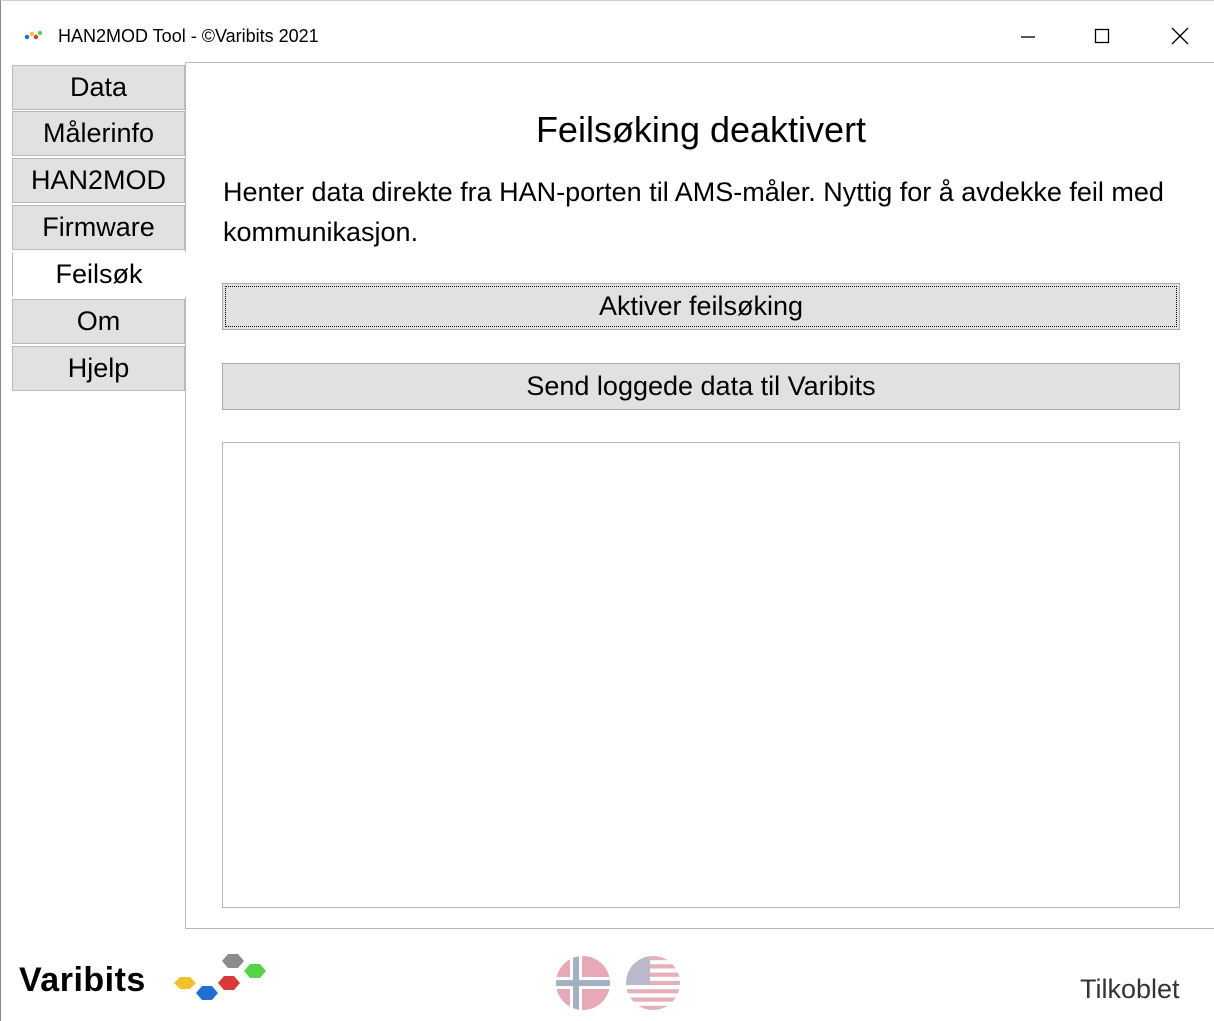 This screenshot has width=1214, height=1021. Describe the element at coordinates (583, 983) in the screenshot. I see `norway-flag-icon` at that location.